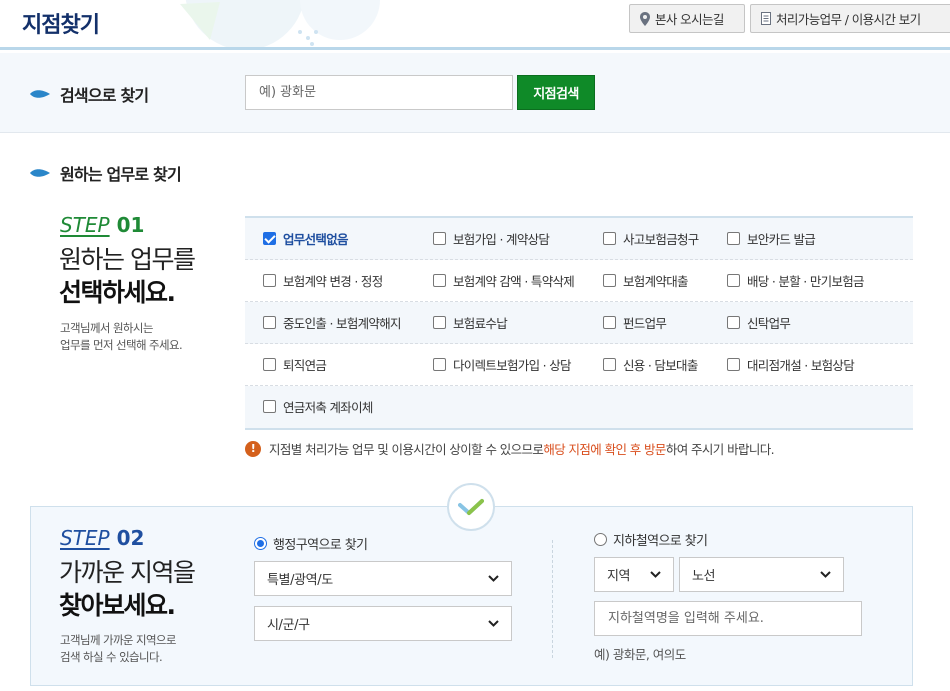 This screenshot has height=691, width=950. Describe the element at coordinates (645, 323) in the screenshot. I see `task-checkbox-label: 펀드업무` at that location.